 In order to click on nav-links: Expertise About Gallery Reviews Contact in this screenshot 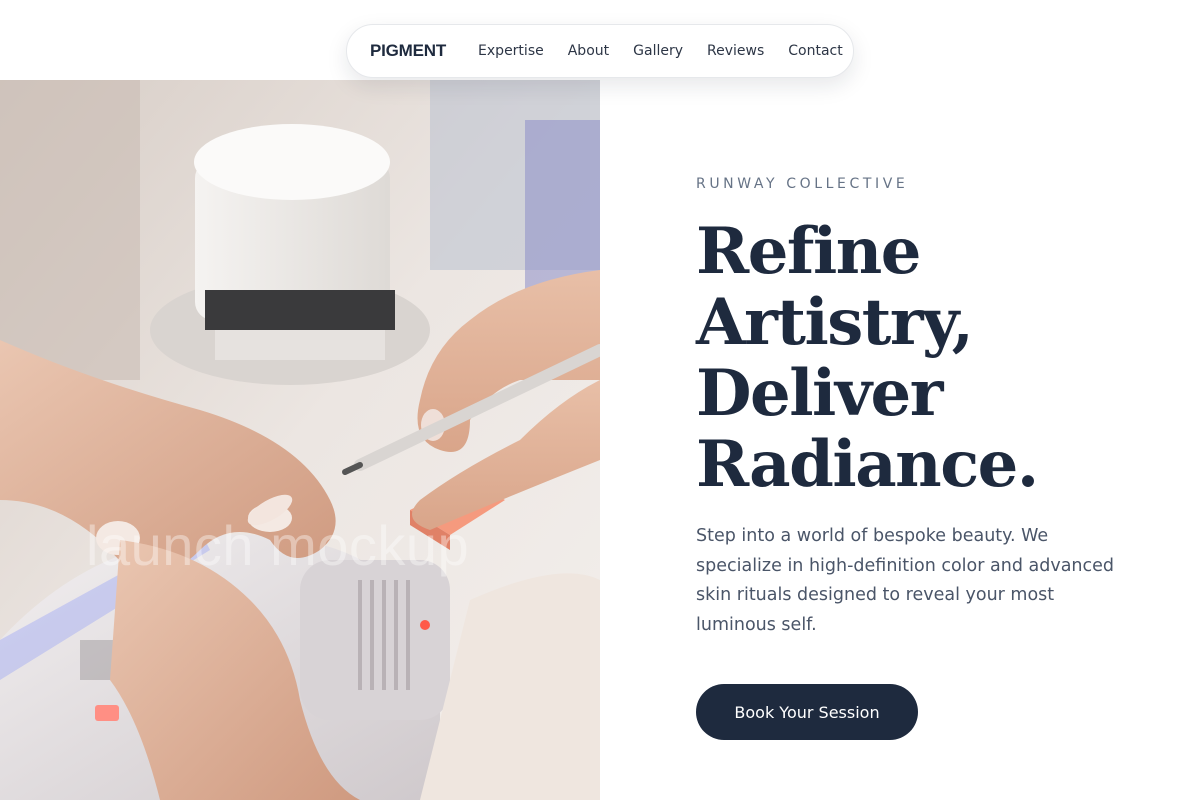, I will do `click(660, 51)`.